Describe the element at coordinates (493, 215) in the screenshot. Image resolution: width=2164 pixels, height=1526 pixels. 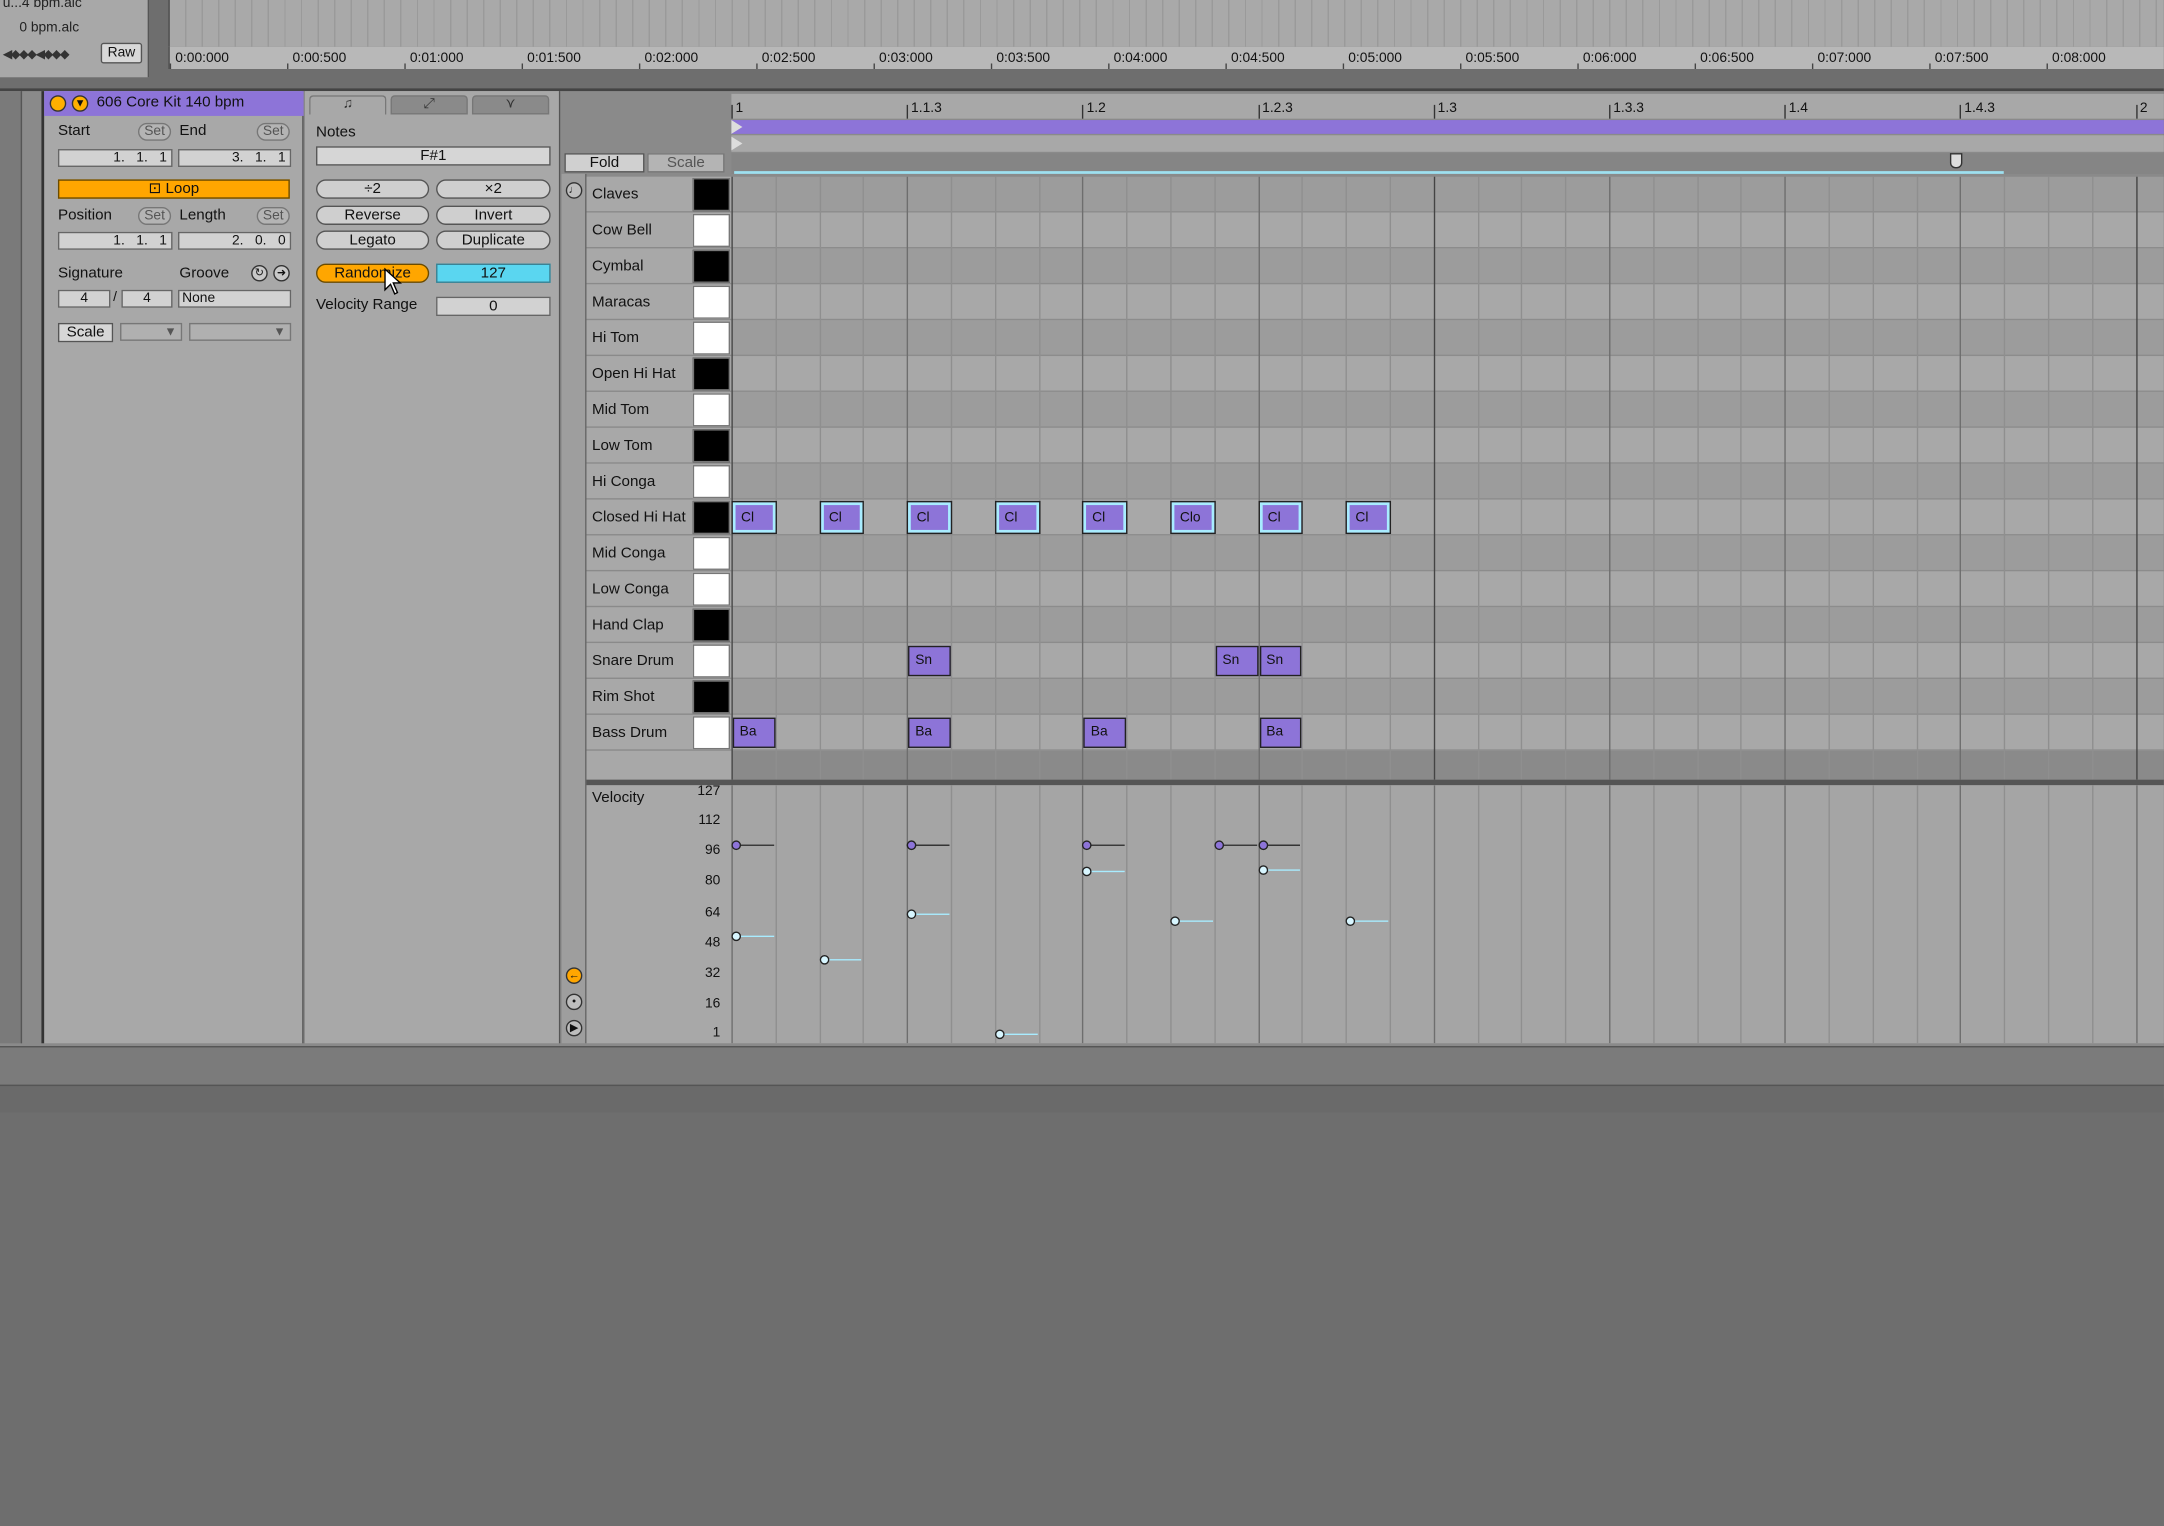
I see `invert-button: Invert` at that location.